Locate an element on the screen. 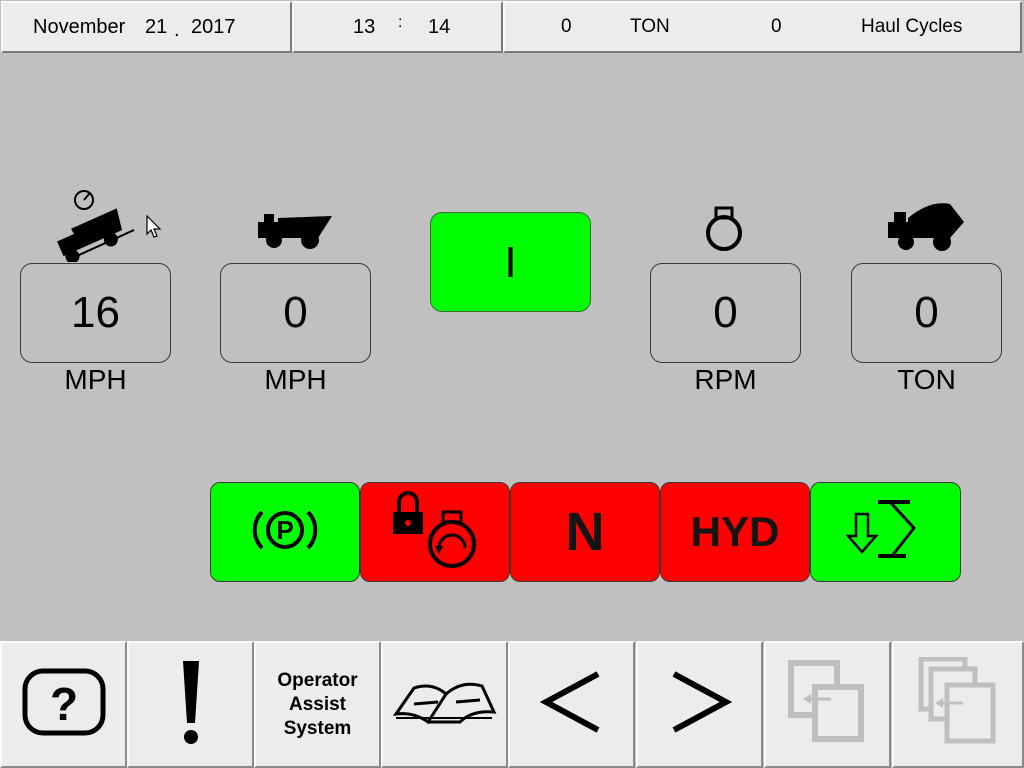 This screenshot has width=1024, height=768. manual-icon is located at coordinates (445, 704).